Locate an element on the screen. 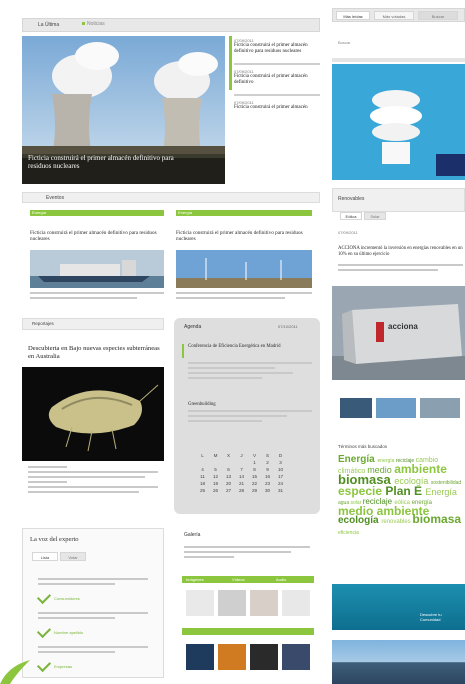  card-category-bar is located at coordinates (97, 213).